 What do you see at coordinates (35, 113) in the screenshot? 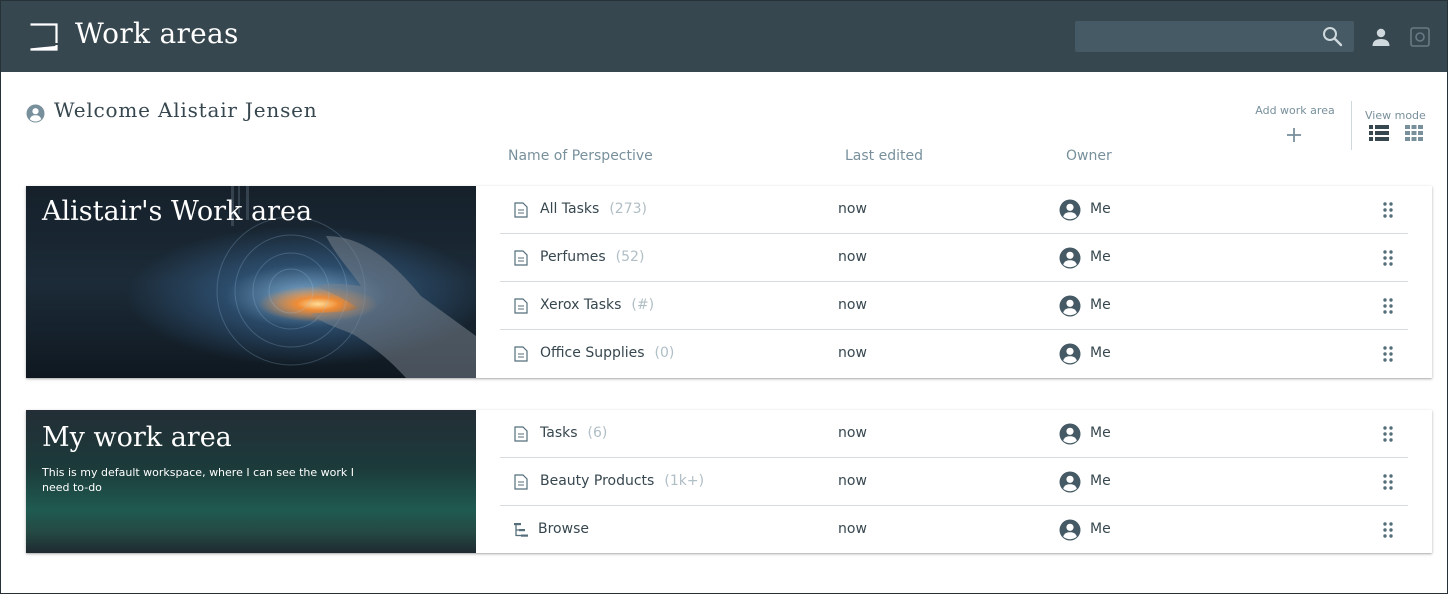
I see `user-circle-icon` at bounding box center [35, 113].